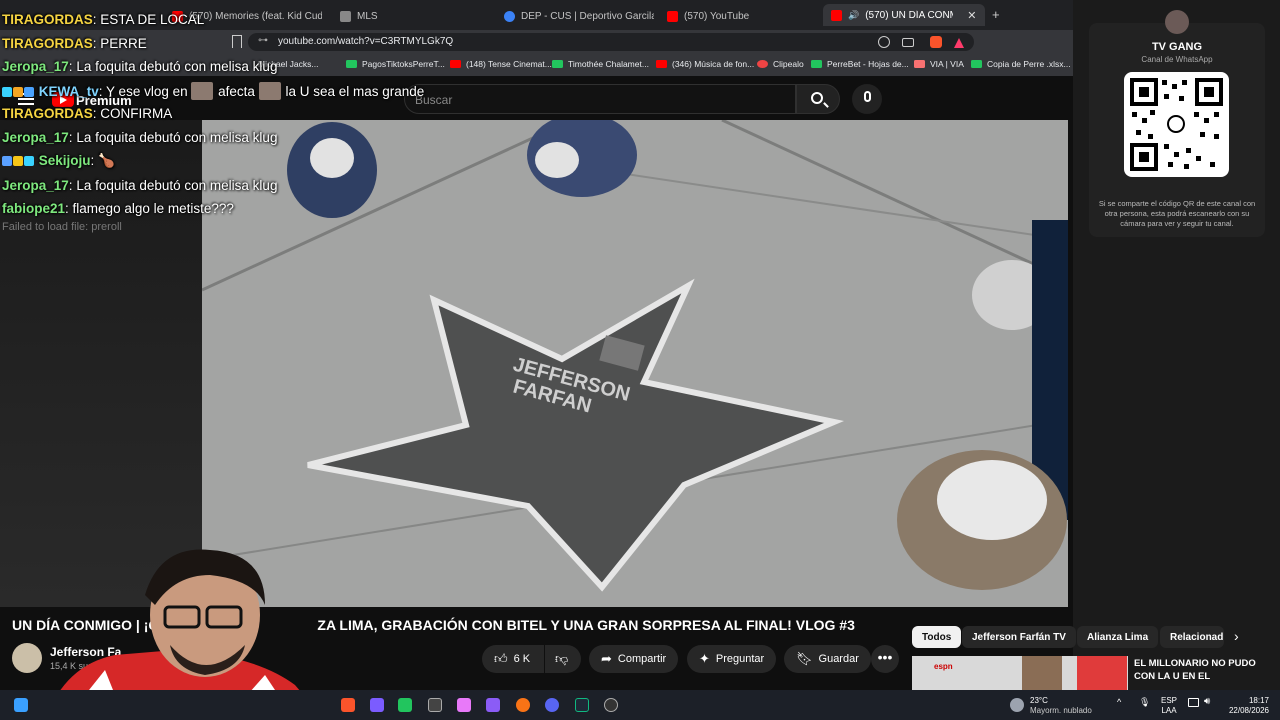 Image resolution: width=1280 pixels, height=720 pixels. Describe the element at coordinates (885, 659) in the screenshot. I see `more-actions-icon: •••` at that location.